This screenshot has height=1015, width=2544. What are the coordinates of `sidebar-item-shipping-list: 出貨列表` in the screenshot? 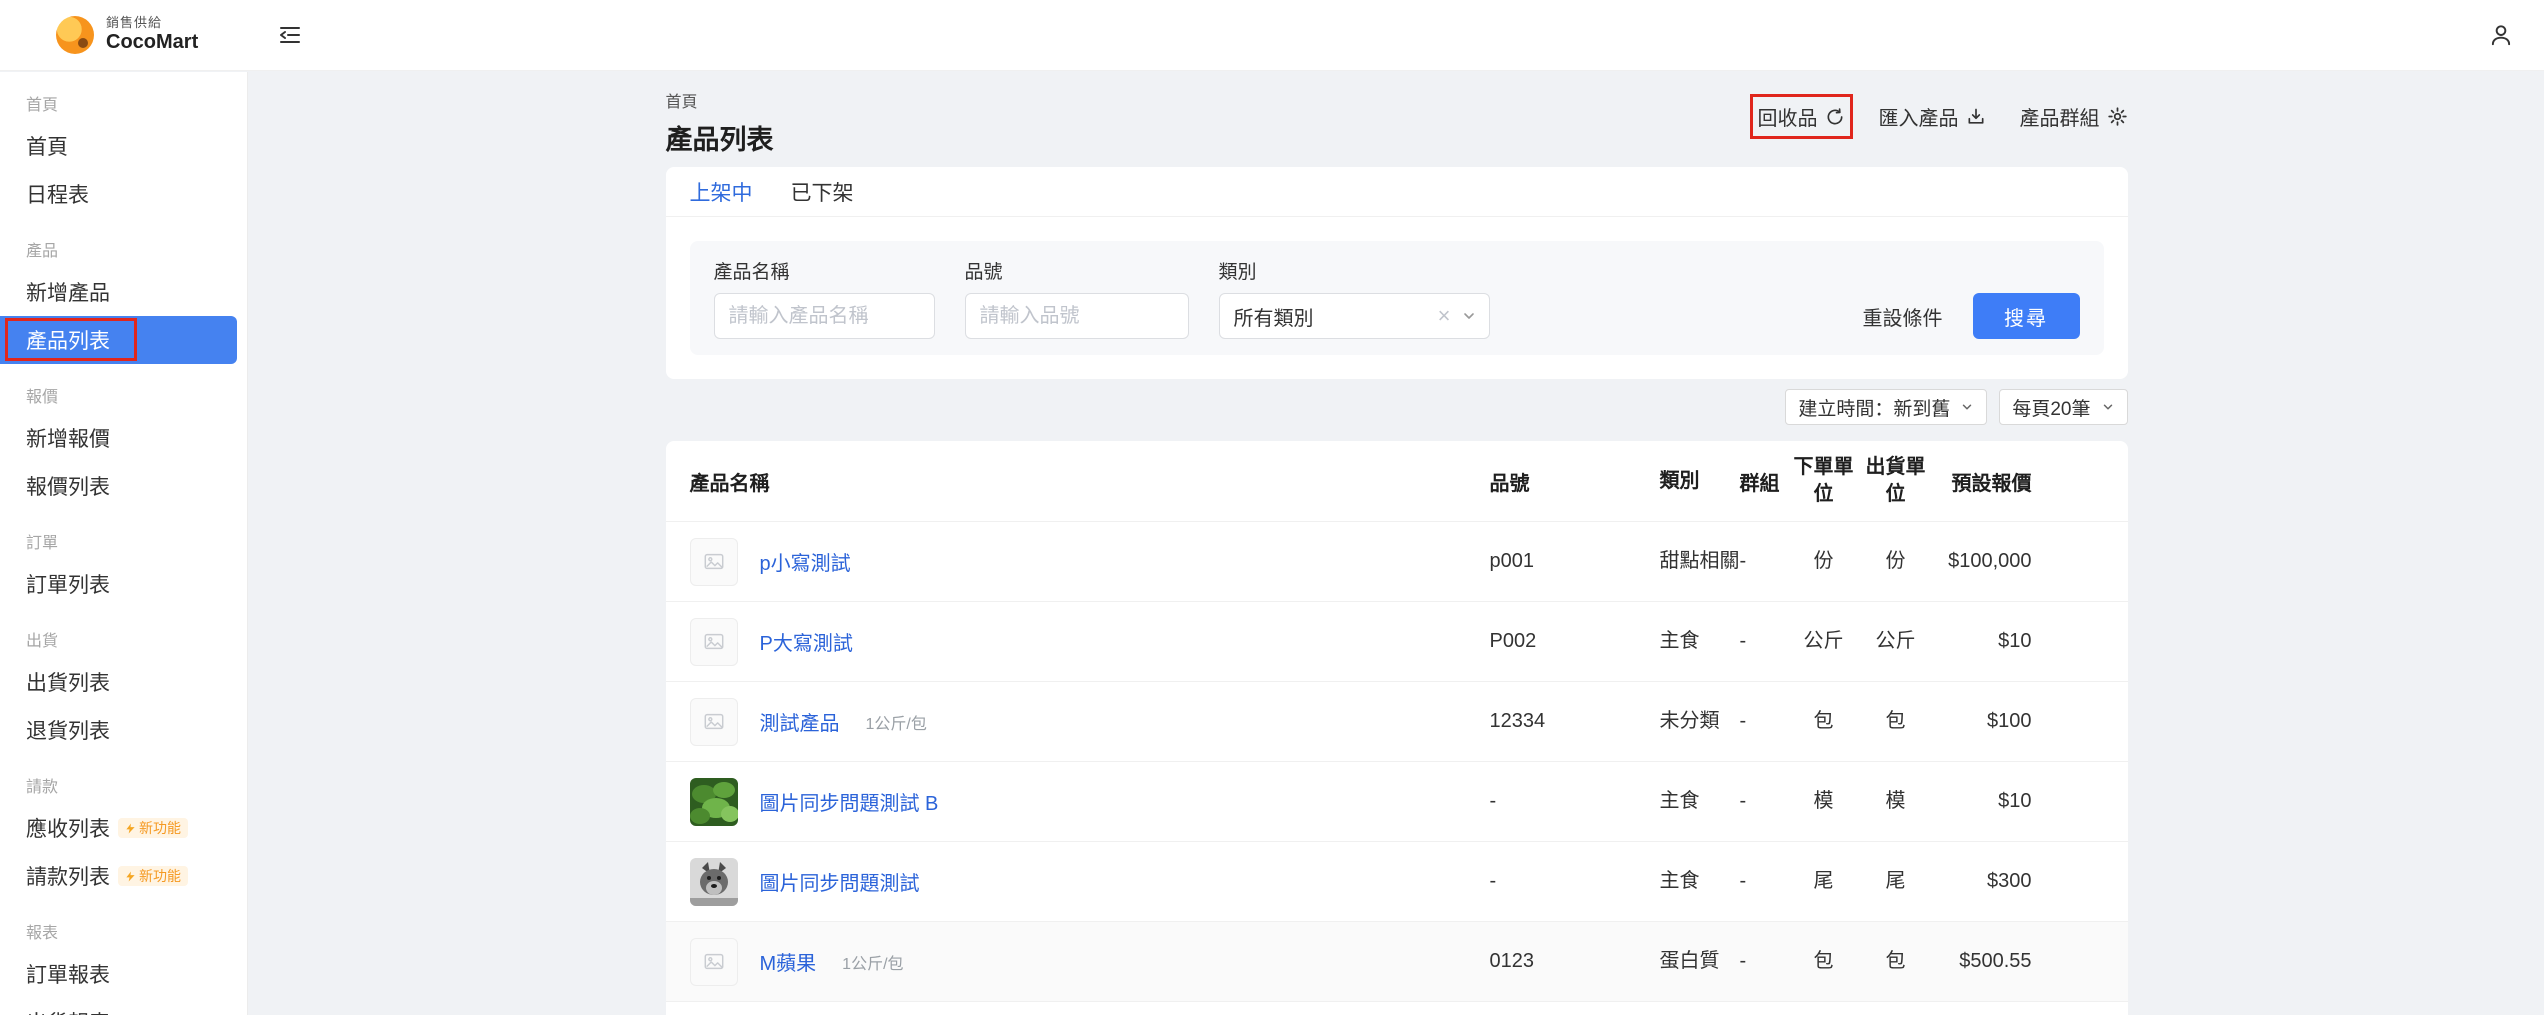 It's located at (123, 682).